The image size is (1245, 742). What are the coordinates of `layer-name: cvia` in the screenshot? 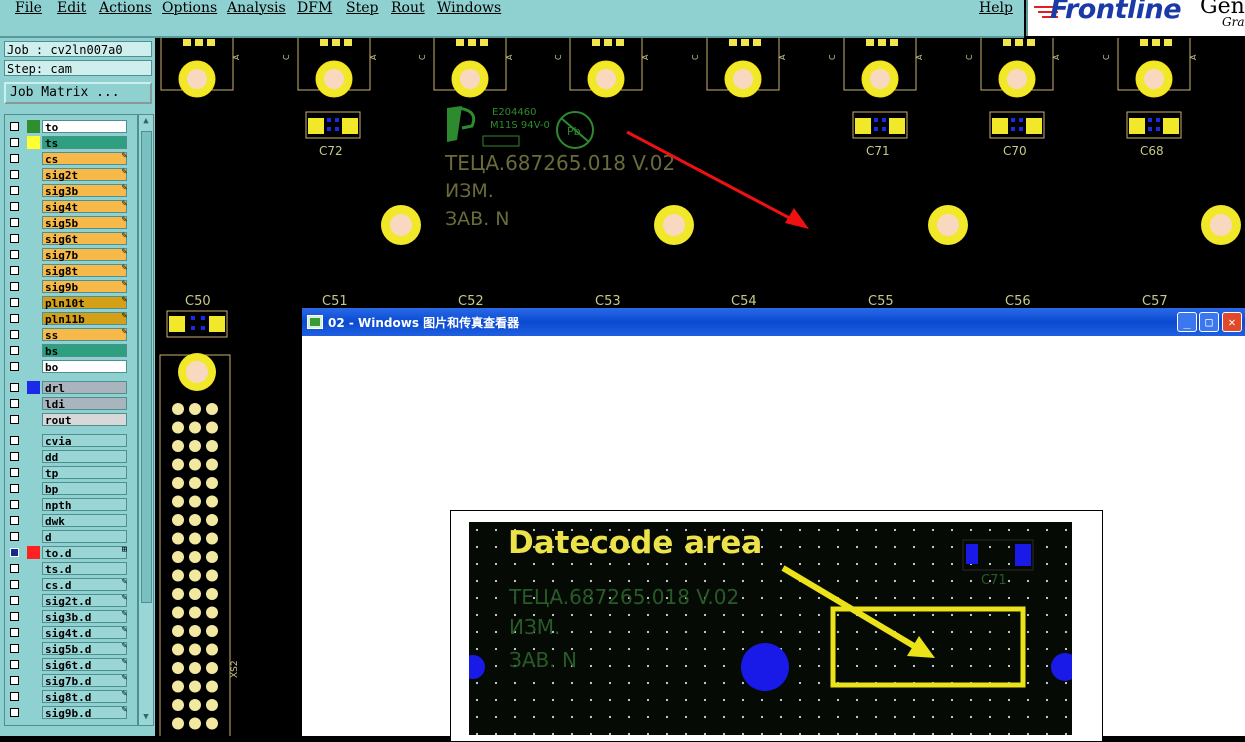 It's located at (84, 441).